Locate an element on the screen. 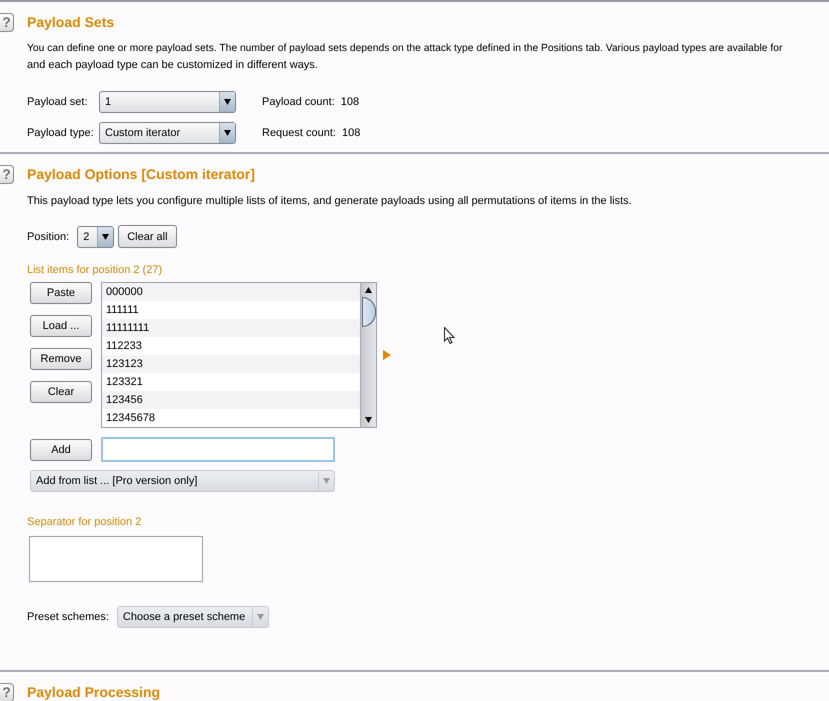  expand-arrow-icon is located at coordinates (387, 355).